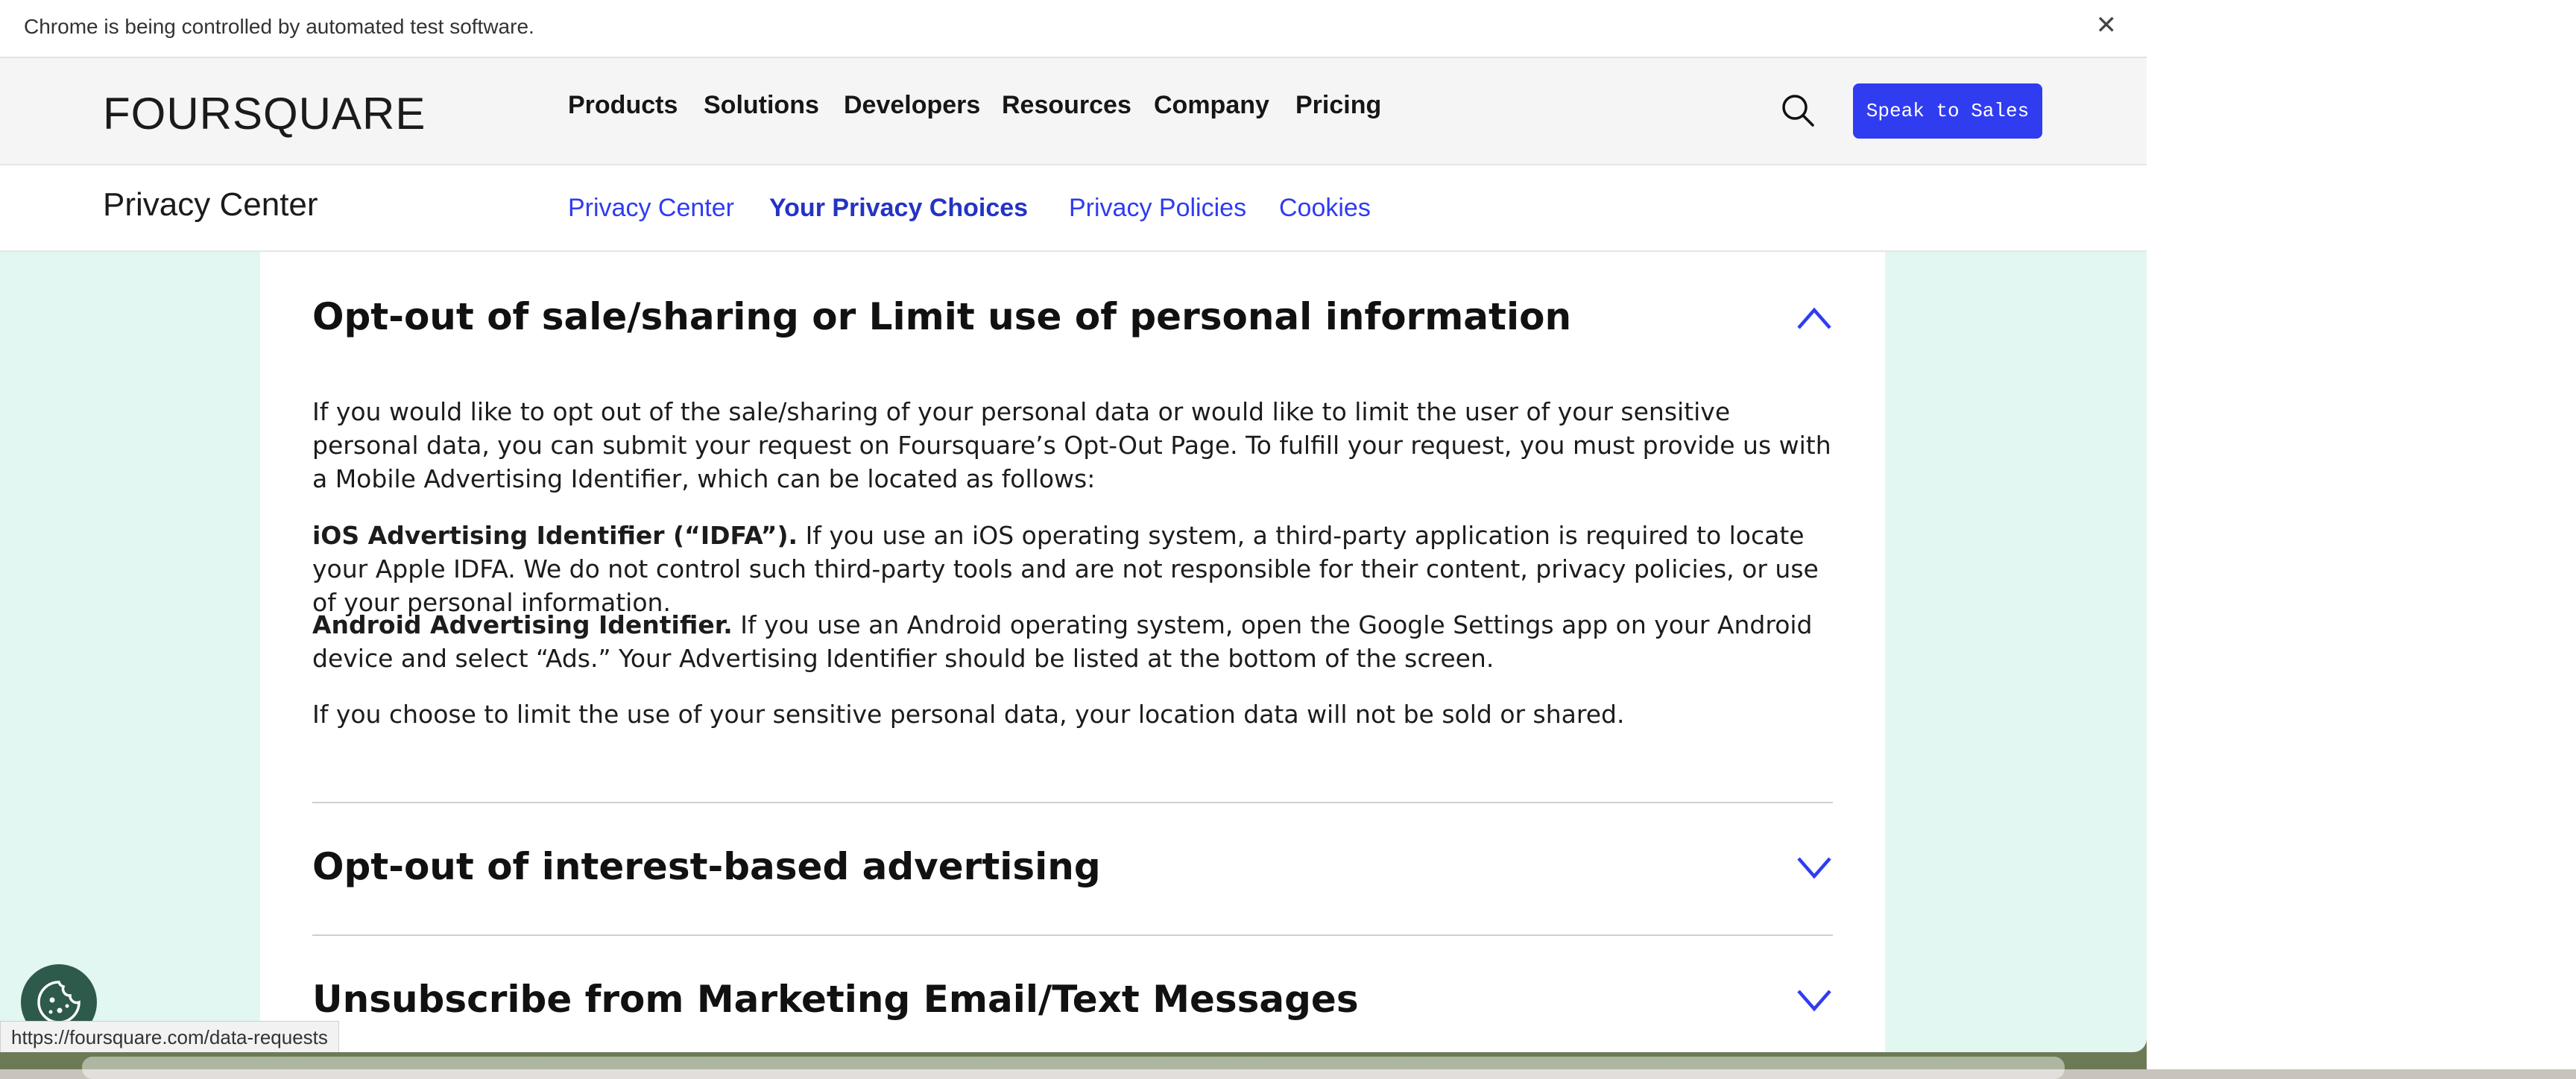  I want to click on foursquare-logo: FOURSQUARE, so click(264, 113).